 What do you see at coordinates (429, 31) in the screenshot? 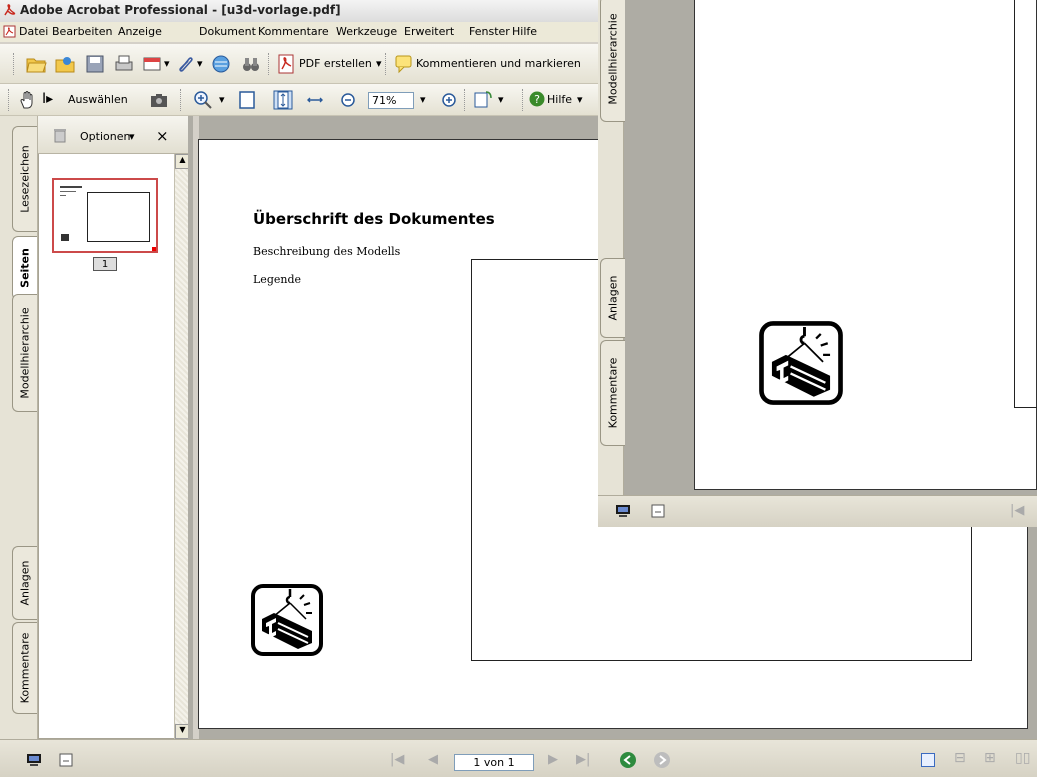
I see `menu-erweitert: Erweitert` at bounding box center [429, 31].